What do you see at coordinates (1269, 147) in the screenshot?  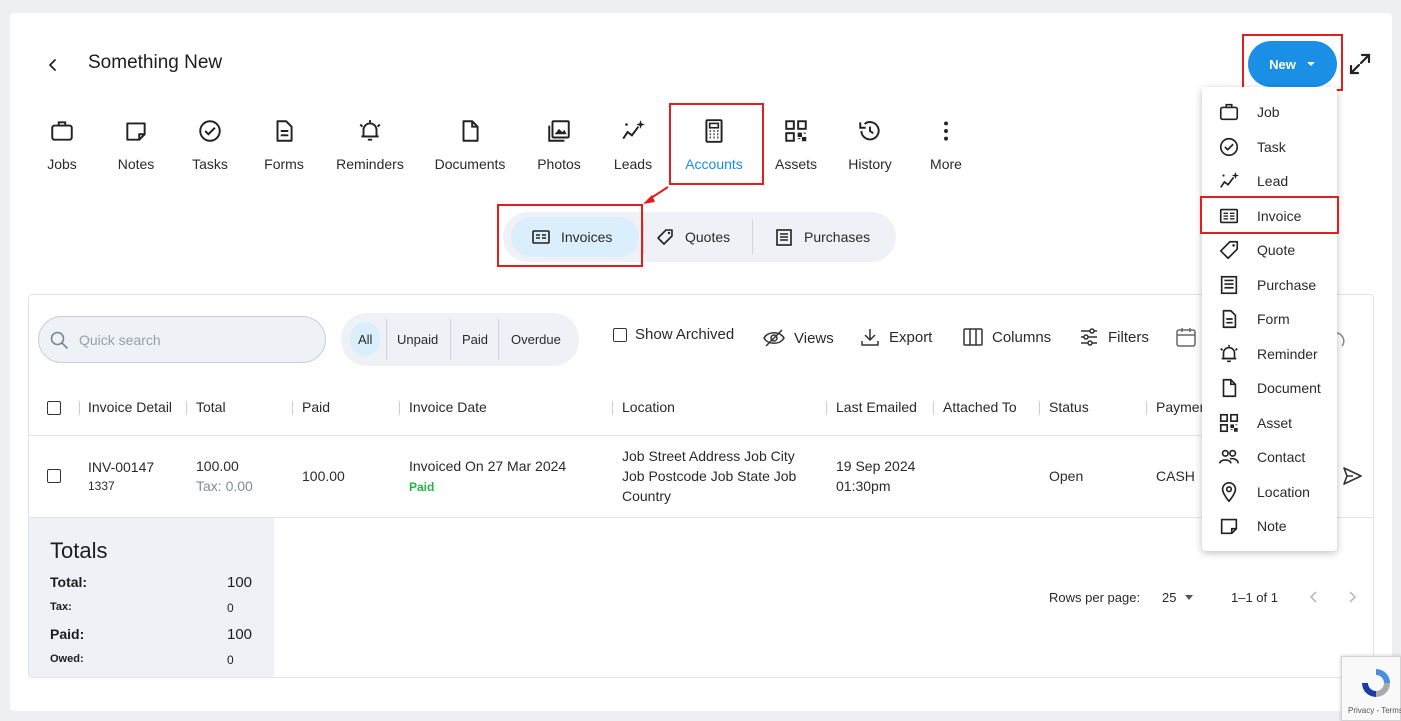 I see `menu-item-task: Task` at bounding box center [1269, 147].